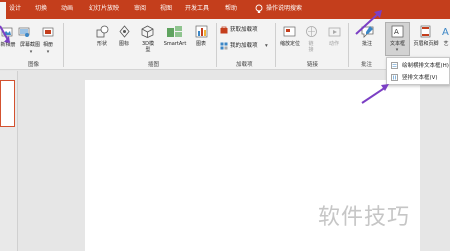 The image size is (450, 251). Describe the element at coordinates (425, 31) in the screenshot. I see `header-footer-icon` at that location.